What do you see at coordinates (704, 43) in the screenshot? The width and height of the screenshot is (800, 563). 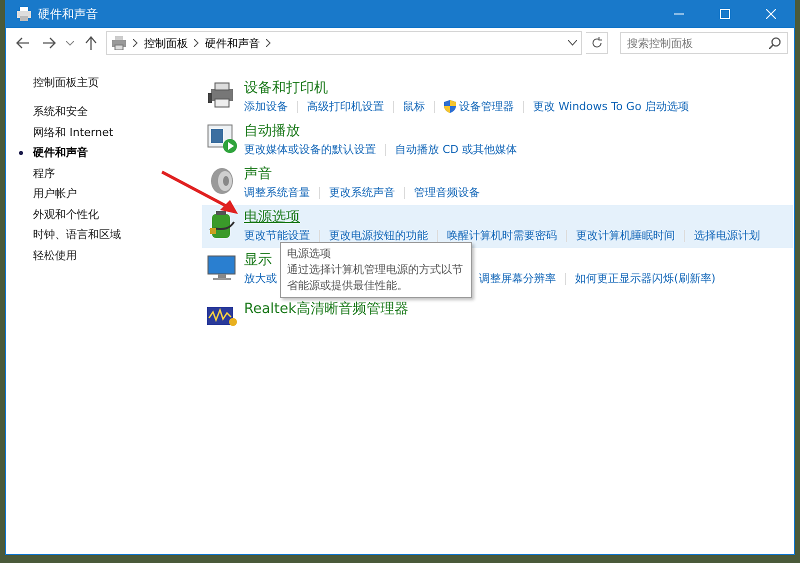 I see `search-field: 搜索控制面板` at bounding box center [704, 43].